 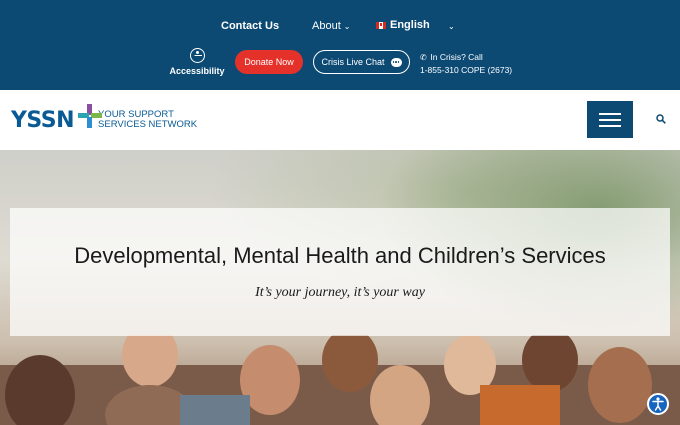 What do you see at coordinates (90, 116) in the screenshot?
I see `logo-plus-icon` at bounding box center [90, 116].